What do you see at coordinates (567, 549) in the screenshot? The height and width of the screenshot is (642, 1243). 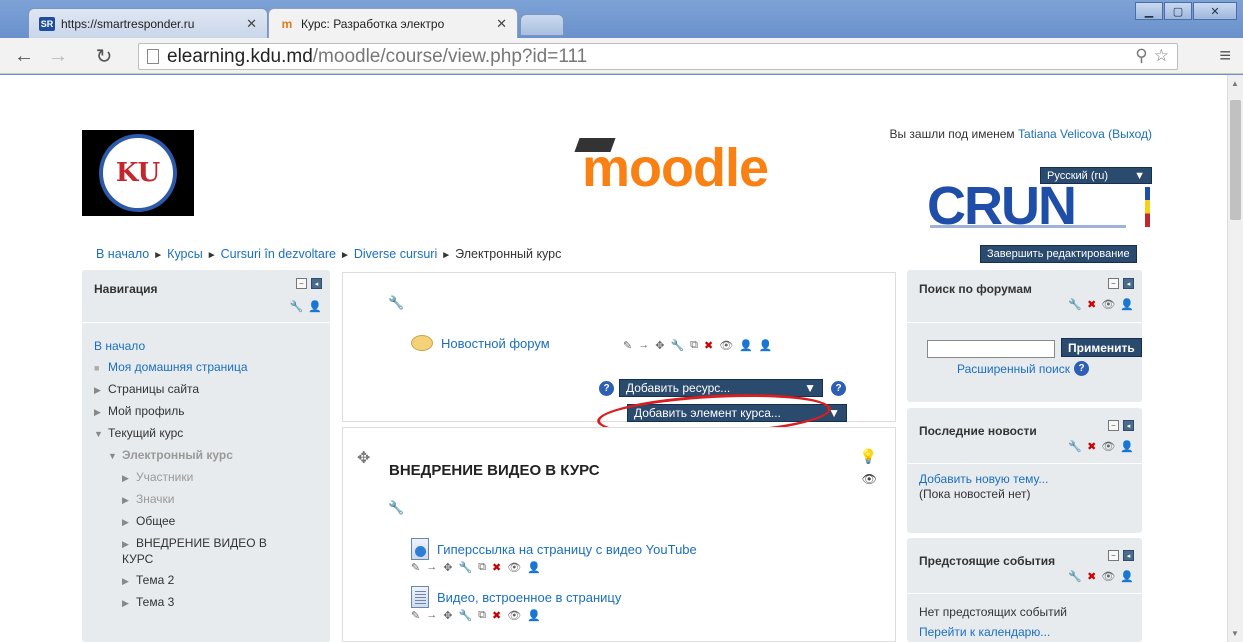 I see `youtube-link: Гиперссылка на страницу с видео YouTube` at bounding box center [567, 549].